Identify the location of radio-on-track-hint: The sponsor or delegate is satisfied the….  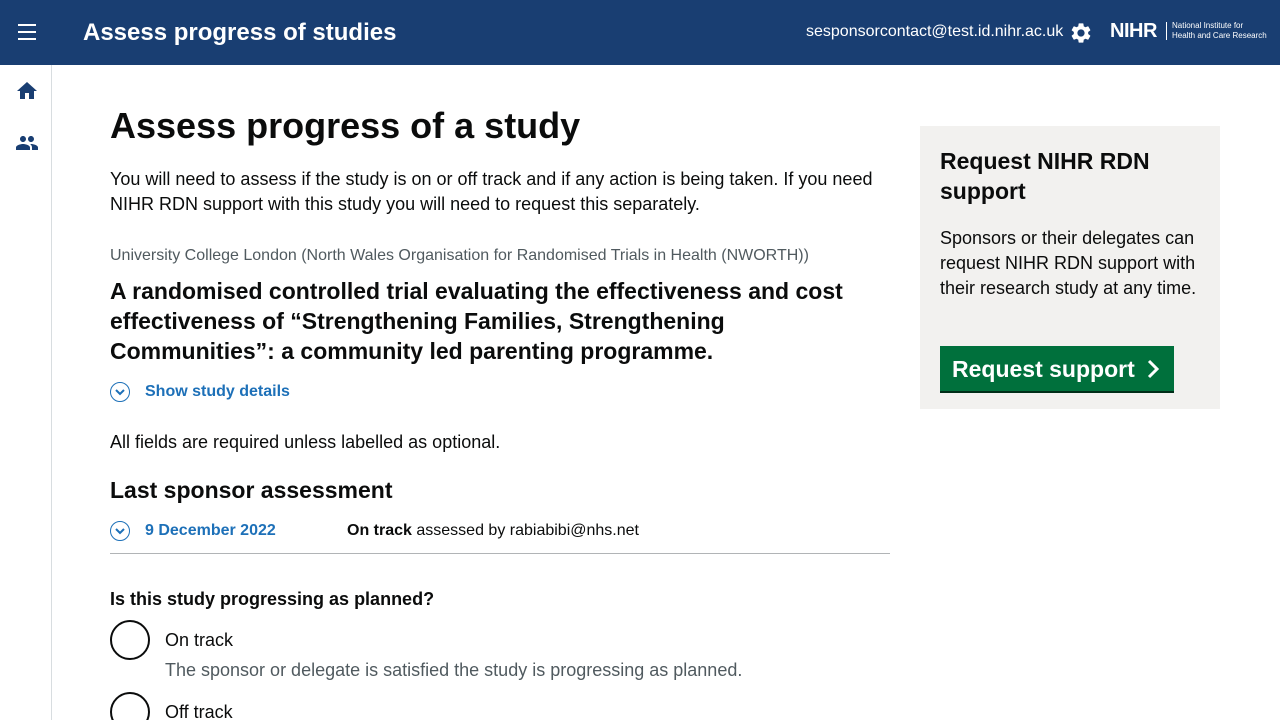
(454, 670).